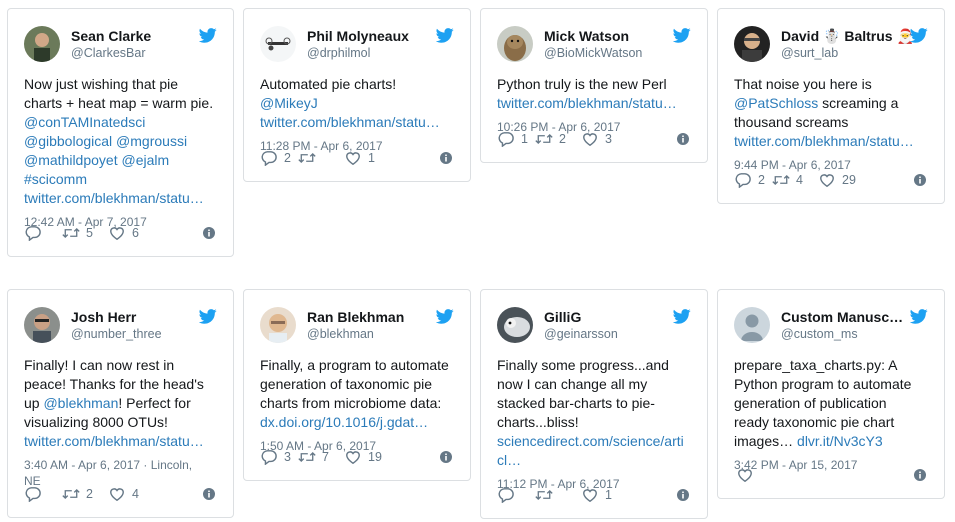 This screenshot has height=522, width=955. I want to click on tweet-link: @PatSchloss, so click(776, 103).